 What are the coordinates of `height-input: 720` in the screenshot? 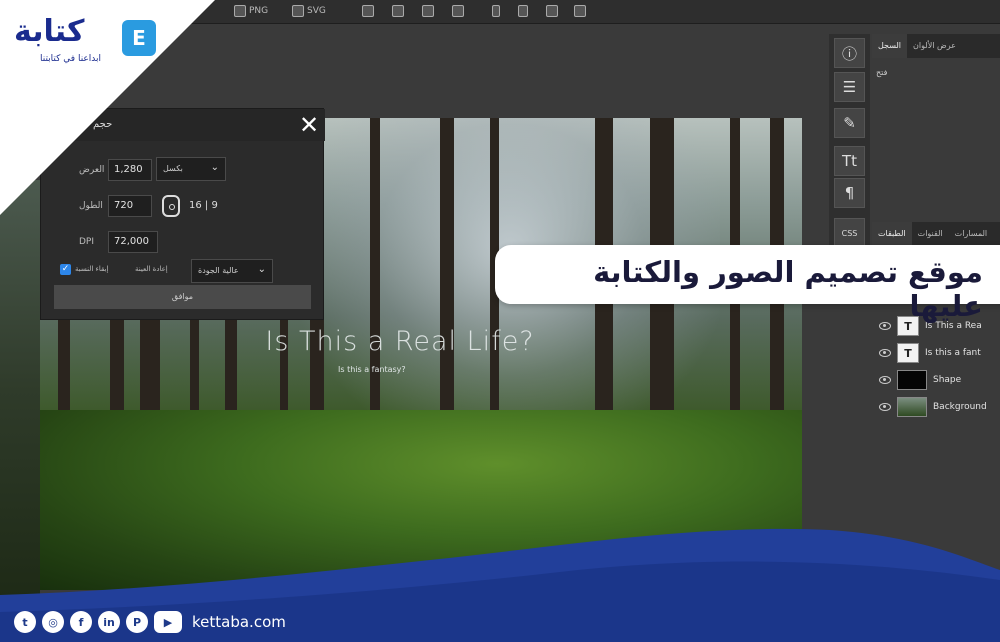 It's located at (130, 206).